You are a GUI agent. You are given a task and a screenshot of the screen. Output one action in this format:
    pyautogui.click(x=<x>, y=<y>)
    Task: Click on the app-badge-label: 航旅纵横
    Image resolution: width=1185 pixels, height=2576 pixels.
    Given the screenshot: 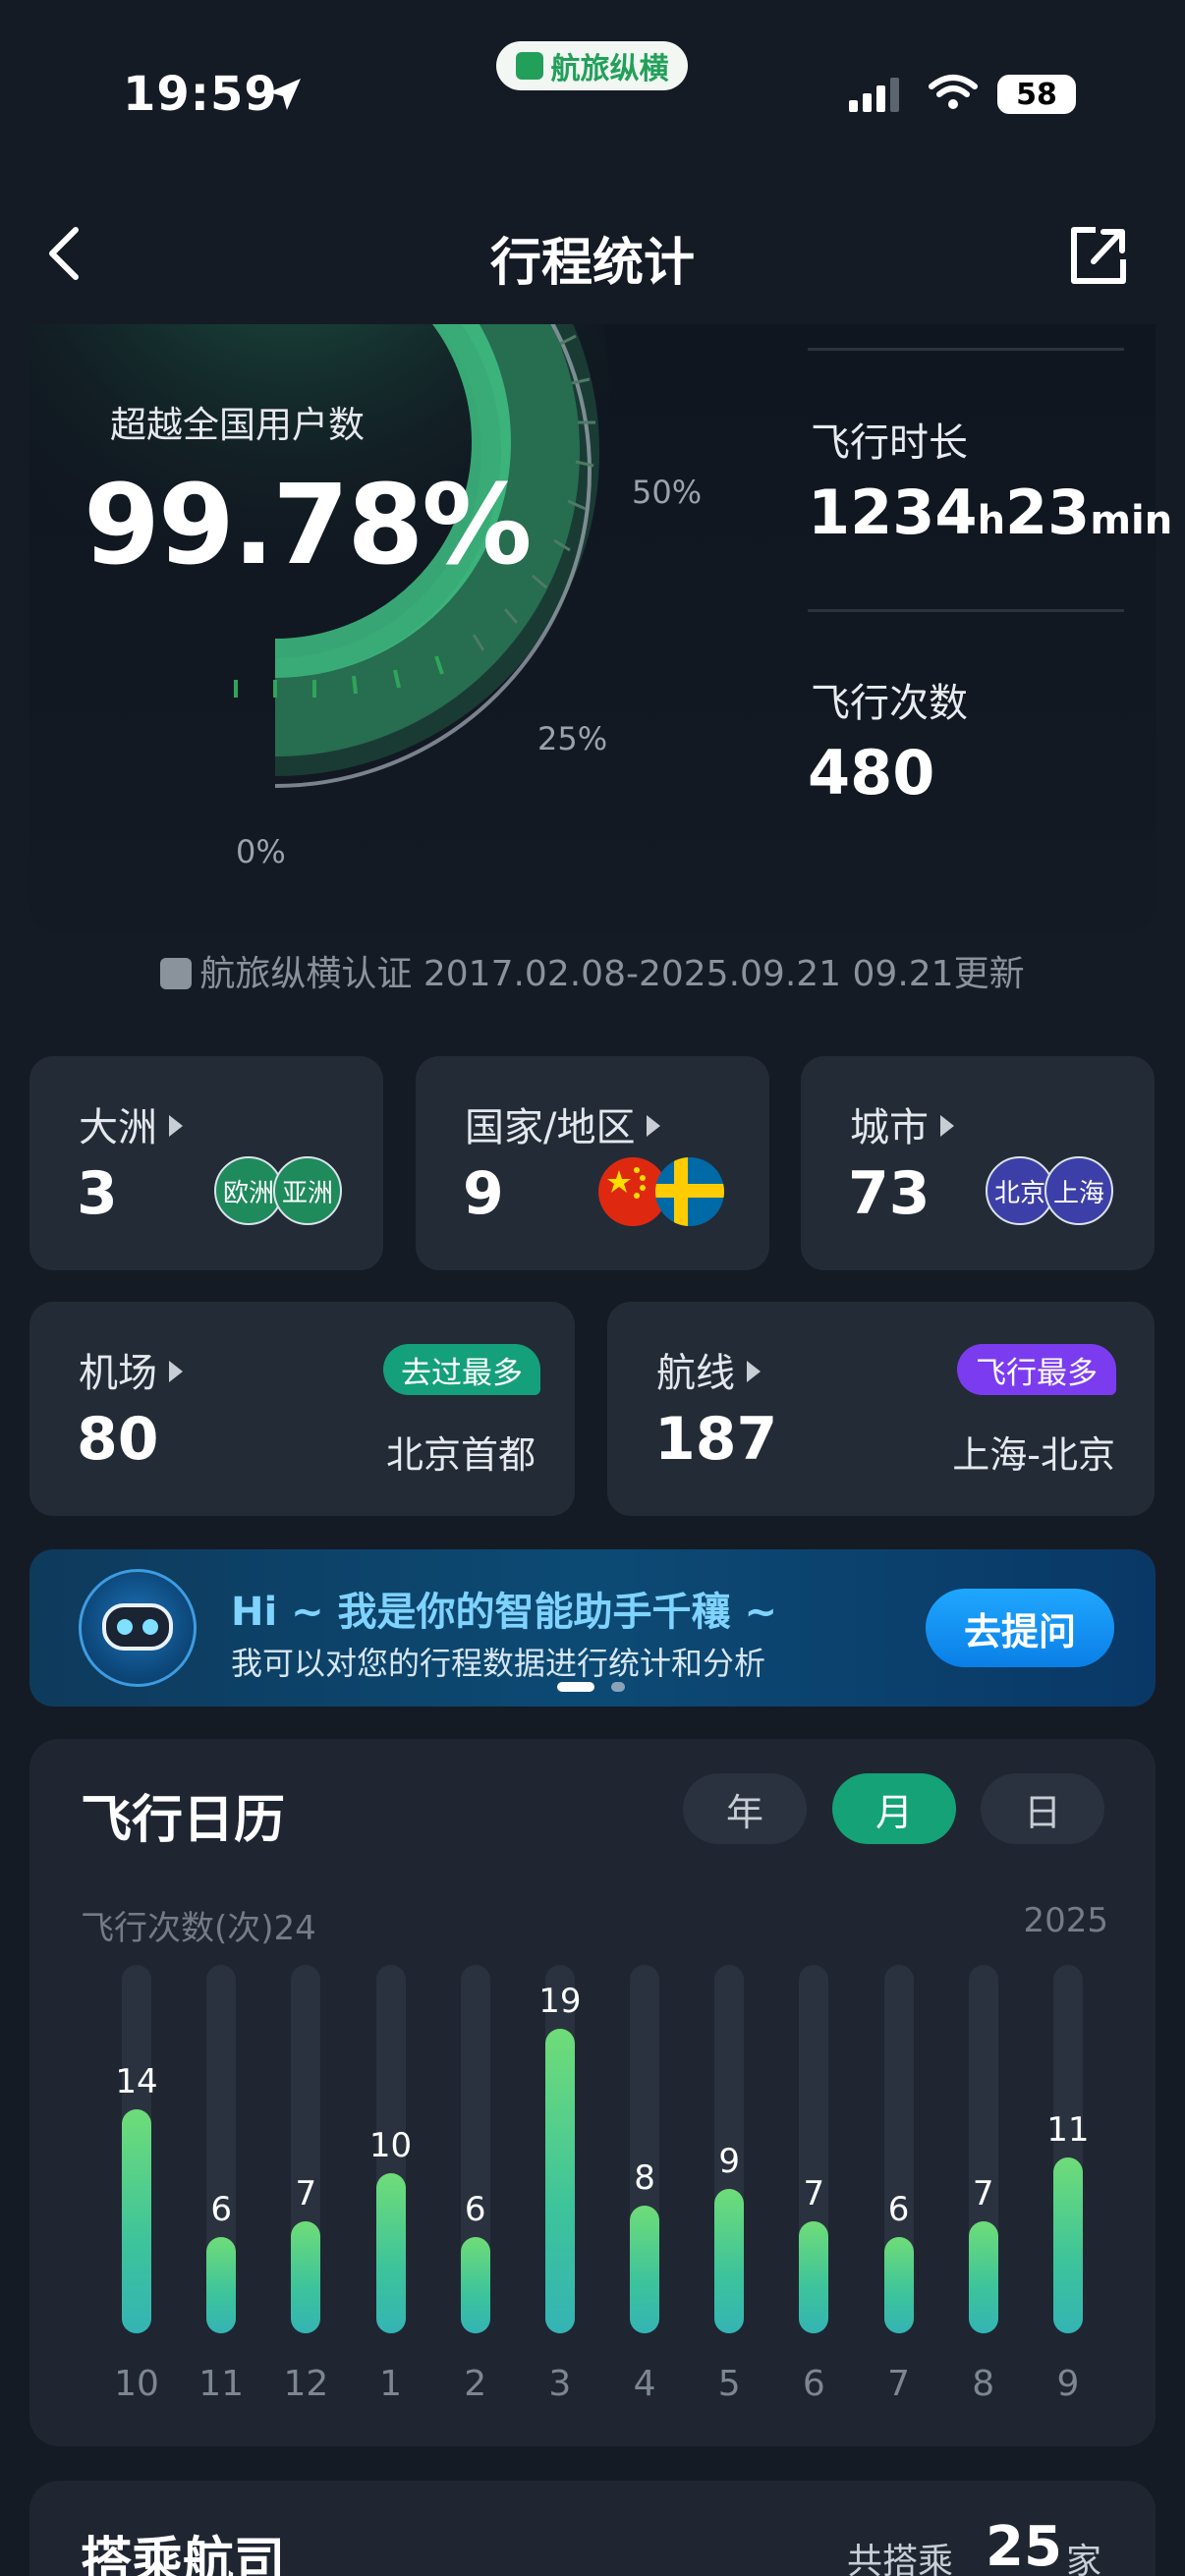 What is the action you would take?
    pyautogui.click(x=610, y=69)
    